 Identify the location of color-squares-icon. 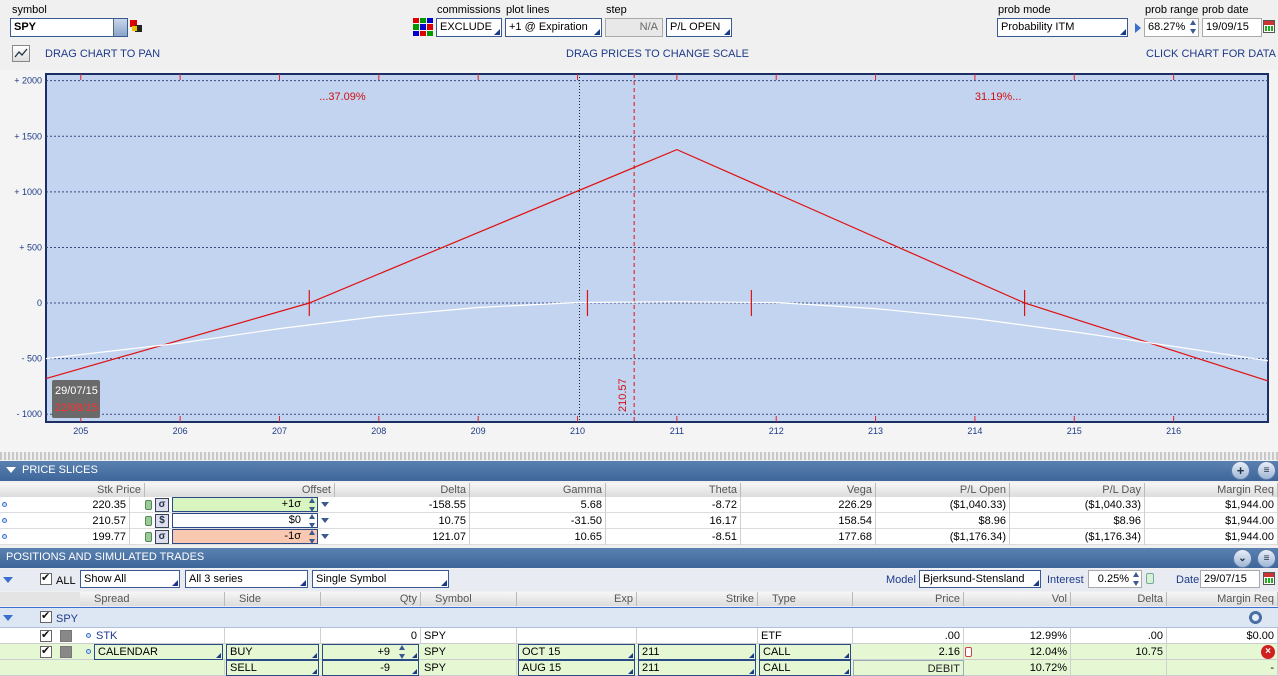
(136, 26).